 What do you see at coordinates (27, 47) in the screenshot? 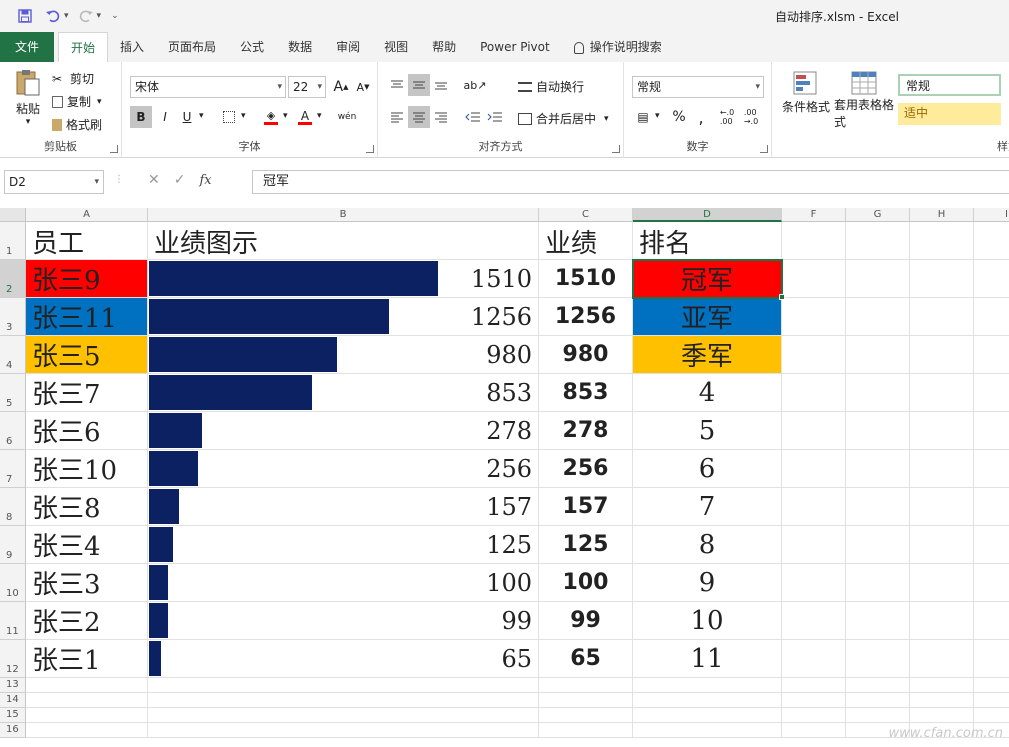
I see `tab-file: 文件` at bounding box center [27, 47].